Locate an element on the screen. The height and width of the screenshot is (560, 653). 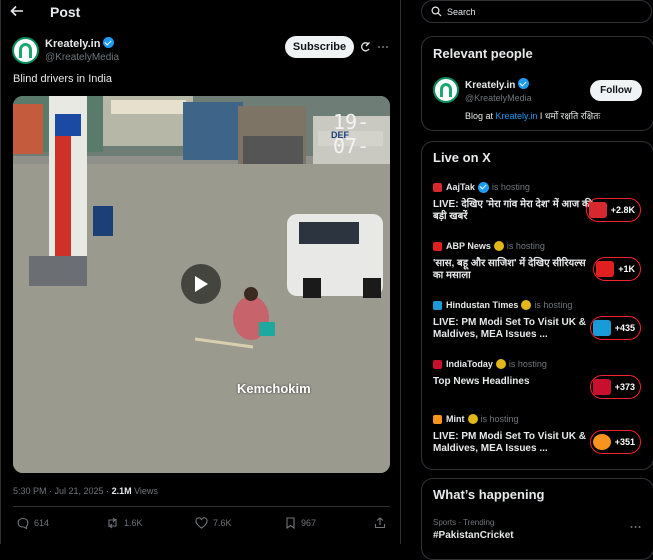
views-label: Views is located at coordinates (144, 491).